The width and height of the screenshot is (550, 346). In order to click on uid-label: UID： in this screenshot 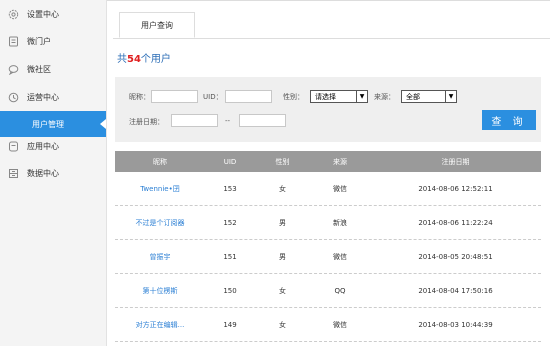, I will do `click(213, 97)`.